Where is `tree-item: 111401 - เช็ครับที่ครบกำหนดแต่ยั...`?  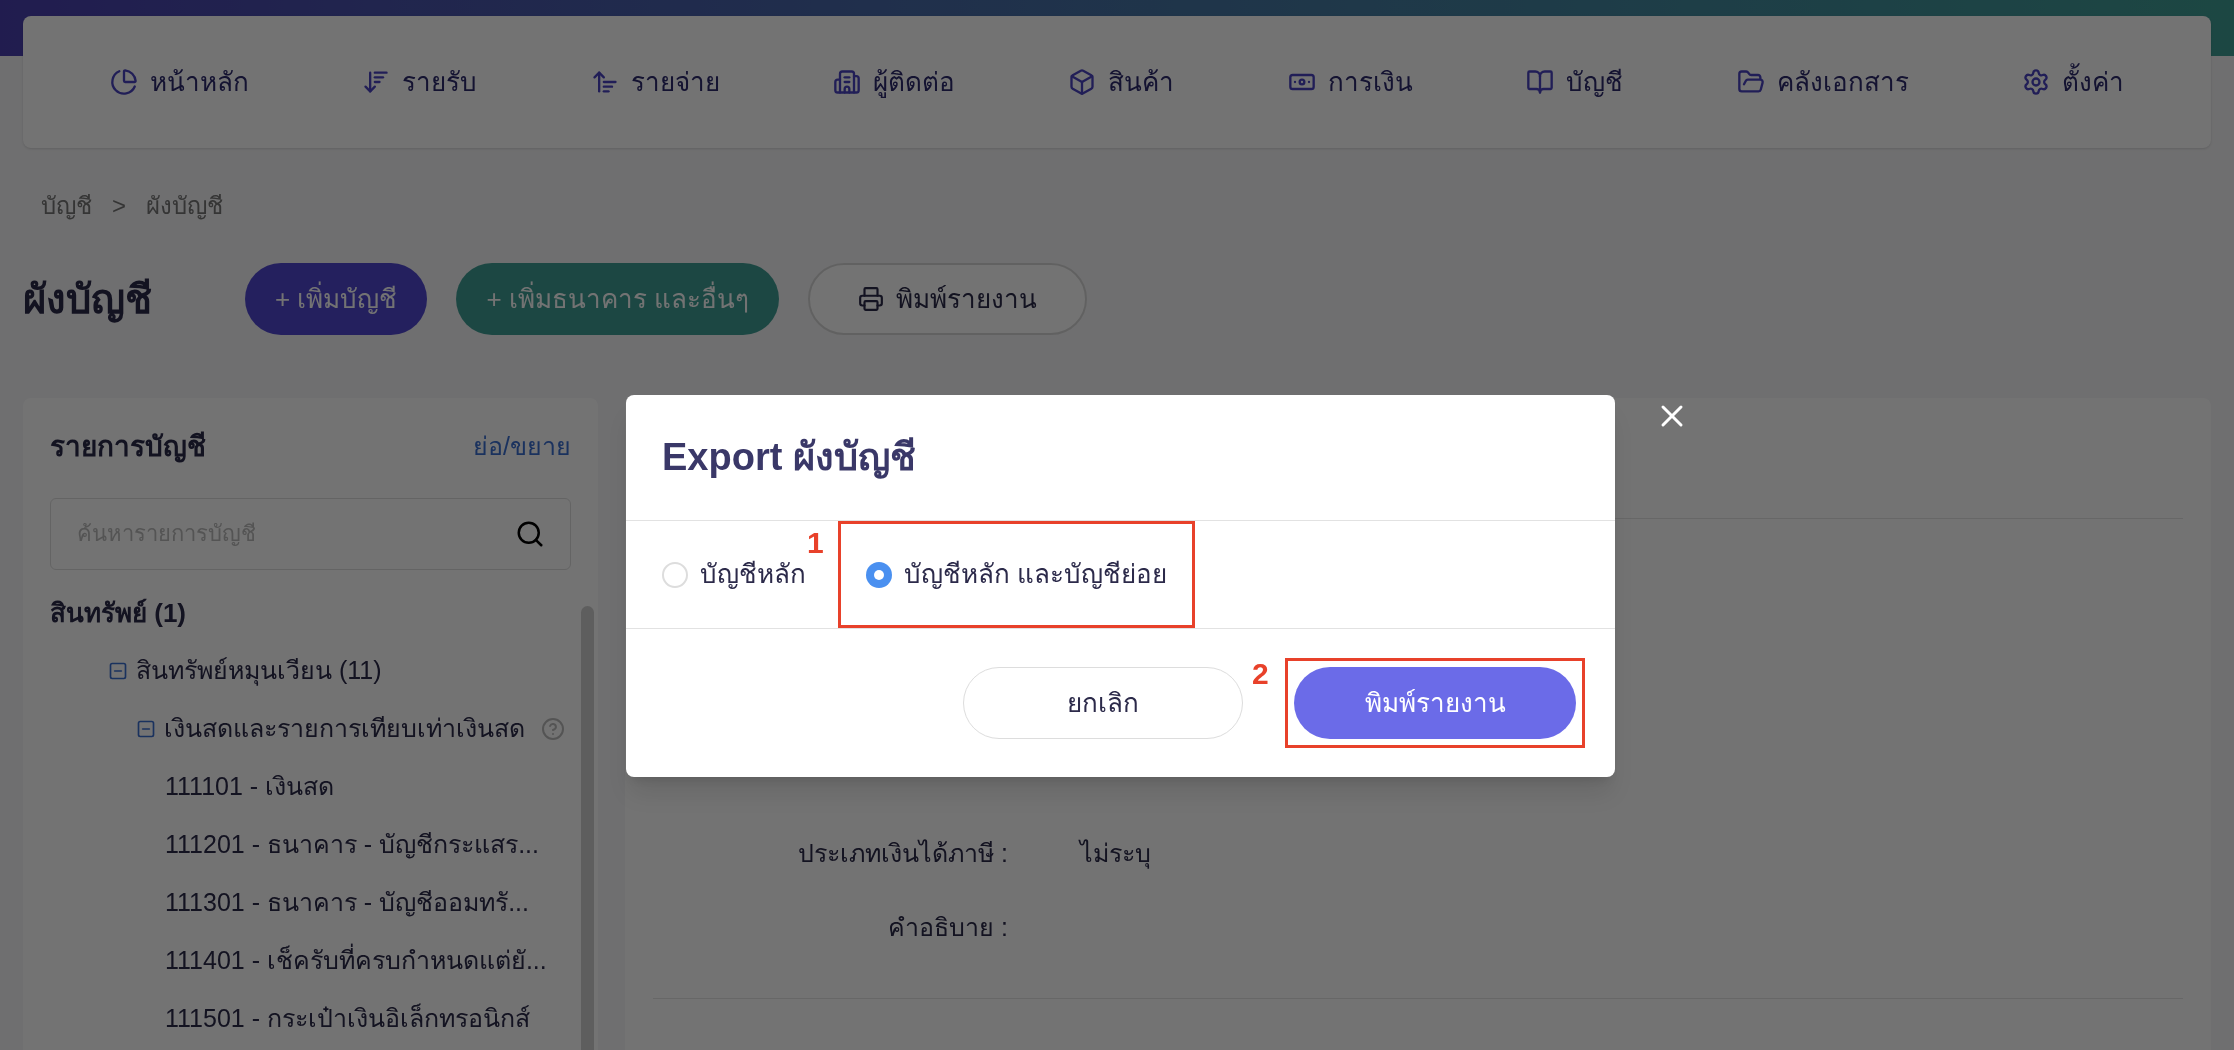
tree-item: 111401 - เช็ครับที่ครบกำหนดแต่ยั... is located at coordinates (356, 961).